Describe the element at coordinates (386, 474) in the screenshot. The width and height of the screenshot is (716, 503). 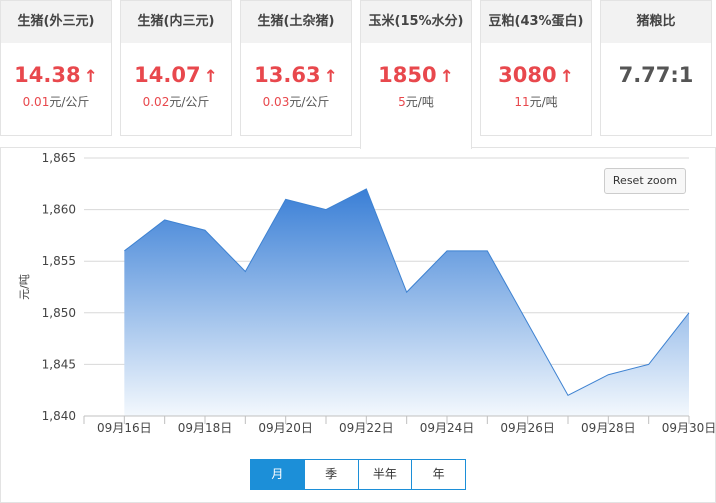
I see `period-half-year-button: 半年` at that location.